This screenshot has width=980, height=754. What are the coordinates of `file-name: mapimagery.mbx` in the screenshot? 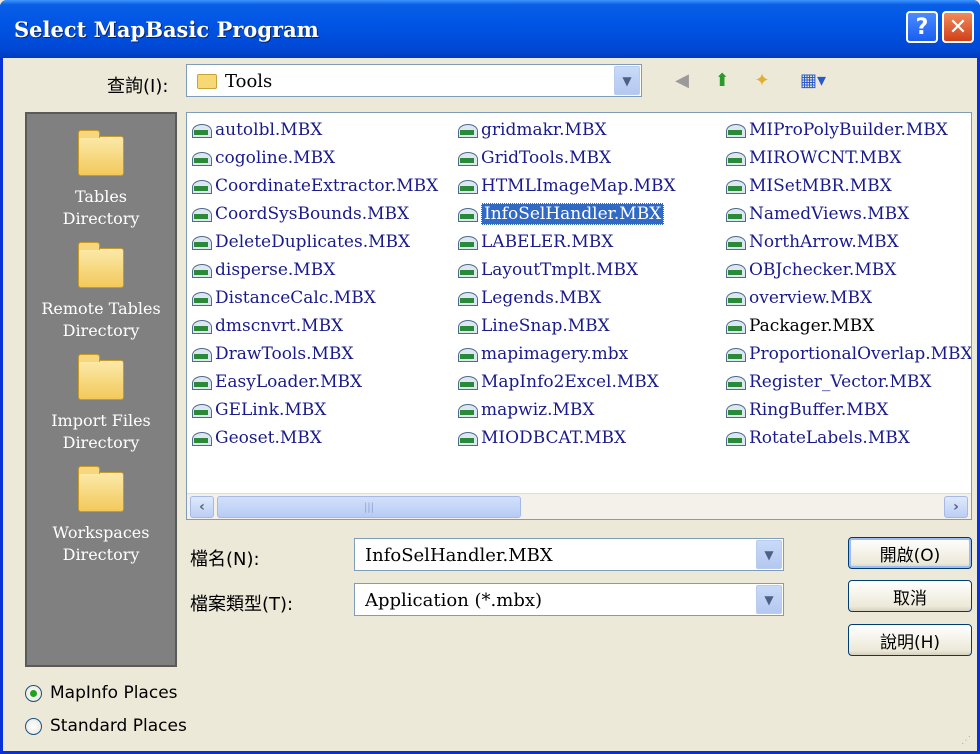 It's located at (555, 354).